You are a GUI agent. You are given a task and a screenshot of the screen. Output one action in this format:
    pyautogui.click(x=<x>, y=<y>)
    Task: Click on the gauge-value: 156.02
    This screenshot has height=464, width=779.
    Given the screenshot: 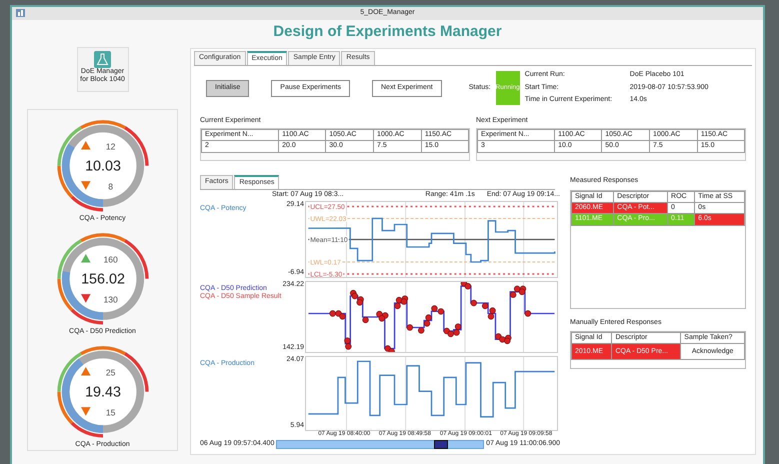 What is the action you would take?
    pyautogui.click(x=102, y=280)
    